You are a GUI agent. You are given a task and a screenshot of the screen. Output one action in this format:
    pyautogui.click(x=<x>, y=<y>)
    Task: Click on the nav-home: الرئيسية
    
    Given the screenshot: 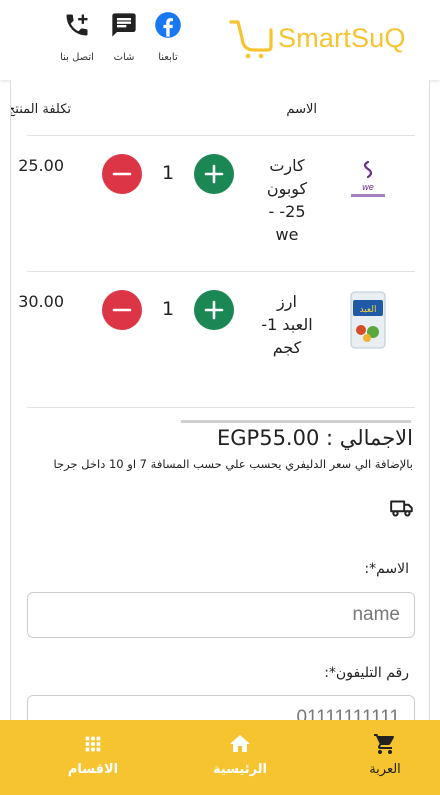 What is the action you would take?
    pyautogui.click(x=240, y=754)
    